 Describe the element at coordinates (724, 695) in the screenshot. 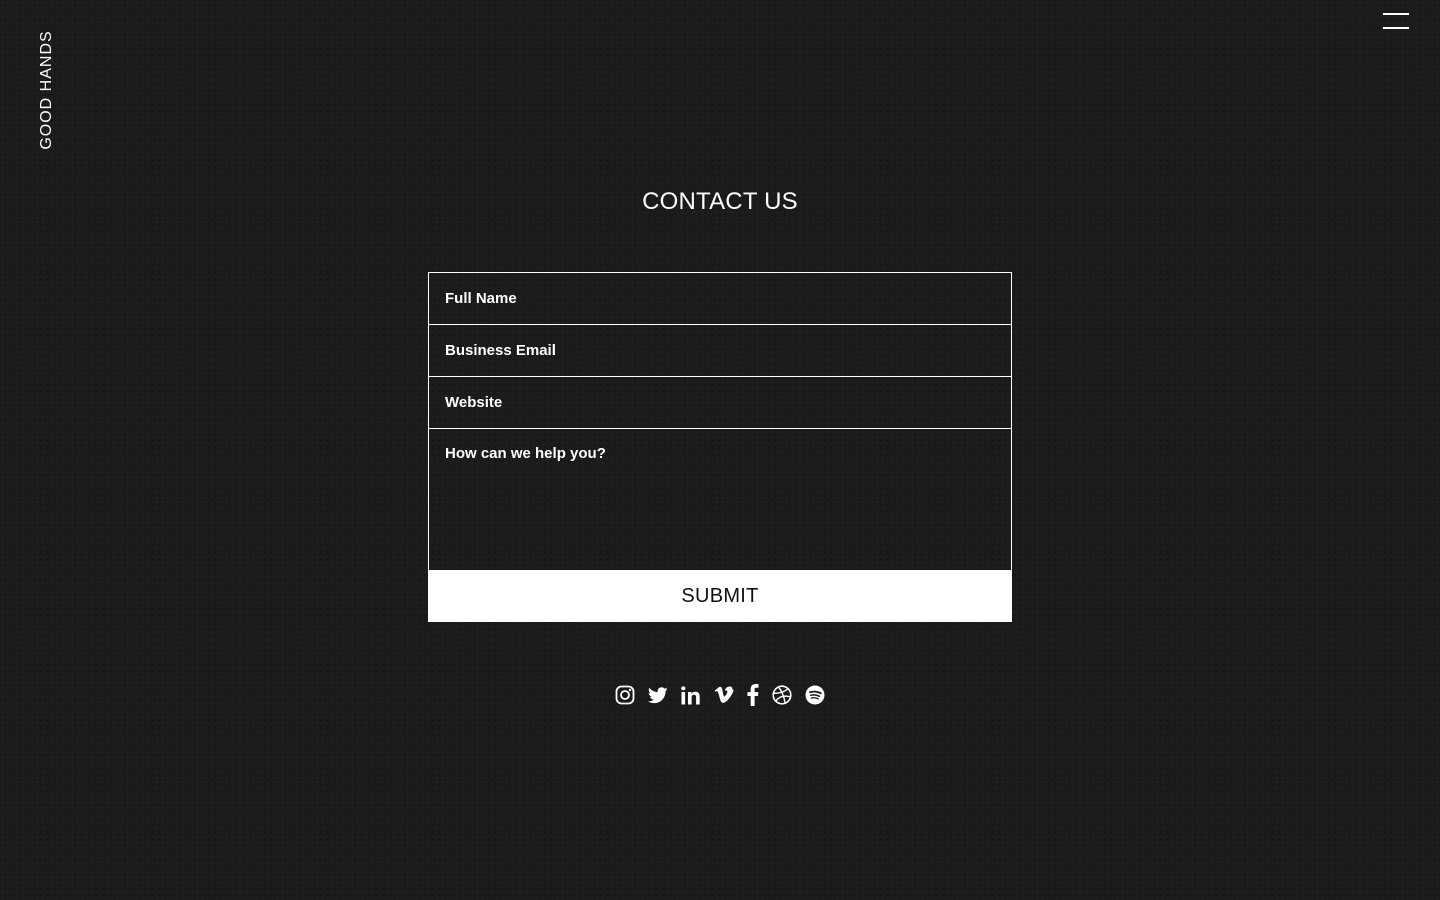

I see `vimeo-icon` at that location.